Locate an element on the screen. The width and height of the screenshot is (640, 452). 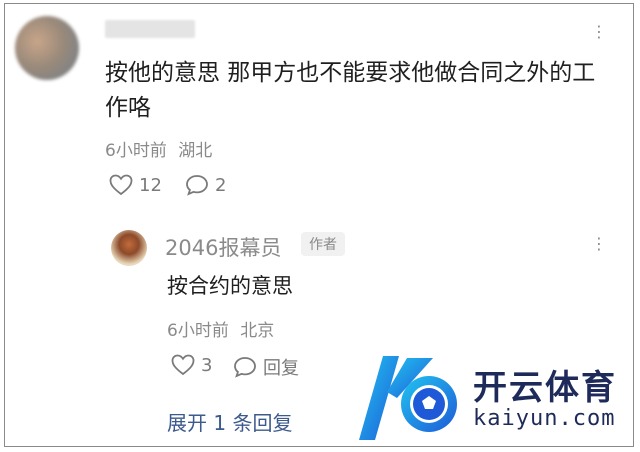
author-badge: 作者 is located at coordinates (323, 244).